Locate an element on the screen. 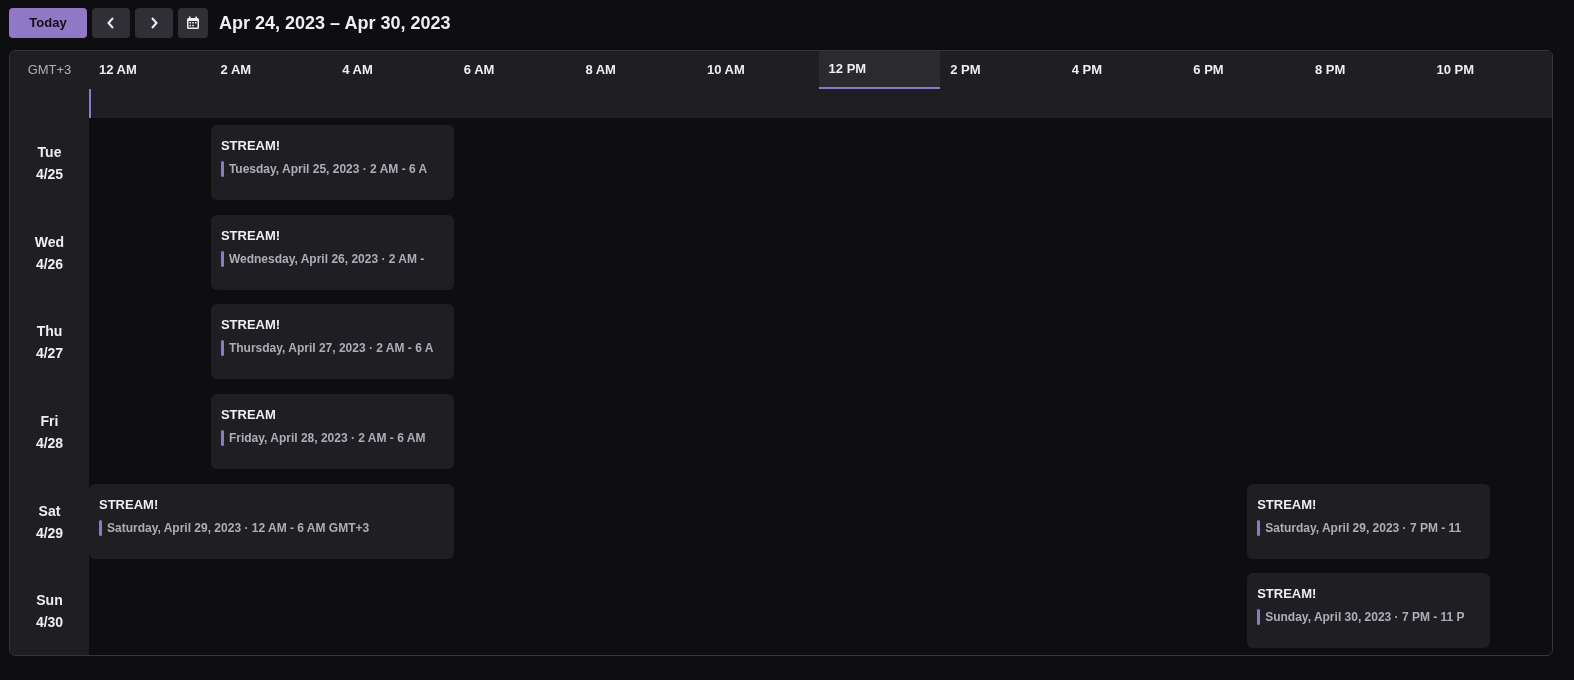  hour-column-header: 10 AM is located at coordinates (757, 70).